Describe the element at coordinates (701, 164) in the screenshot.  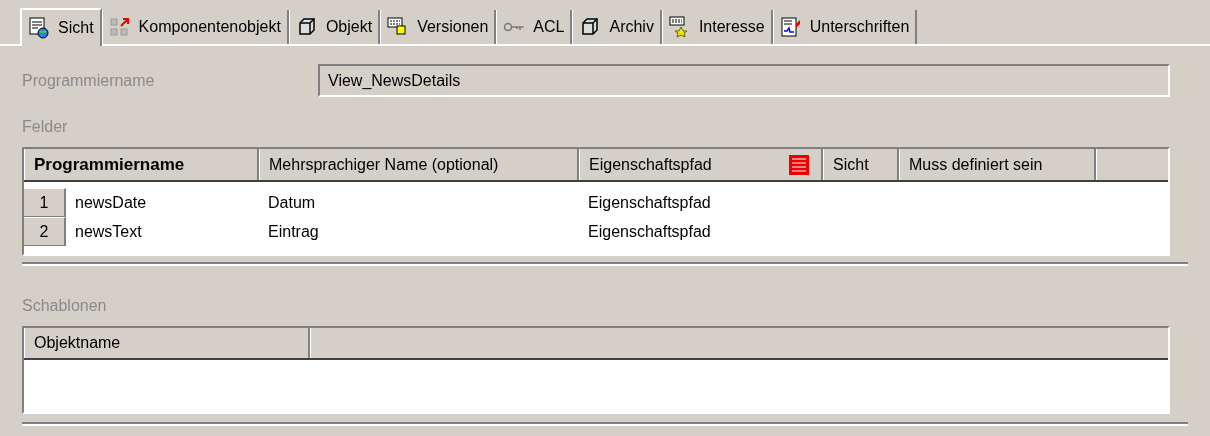
I see `column-header: Eigenschaftspfad` at that location.